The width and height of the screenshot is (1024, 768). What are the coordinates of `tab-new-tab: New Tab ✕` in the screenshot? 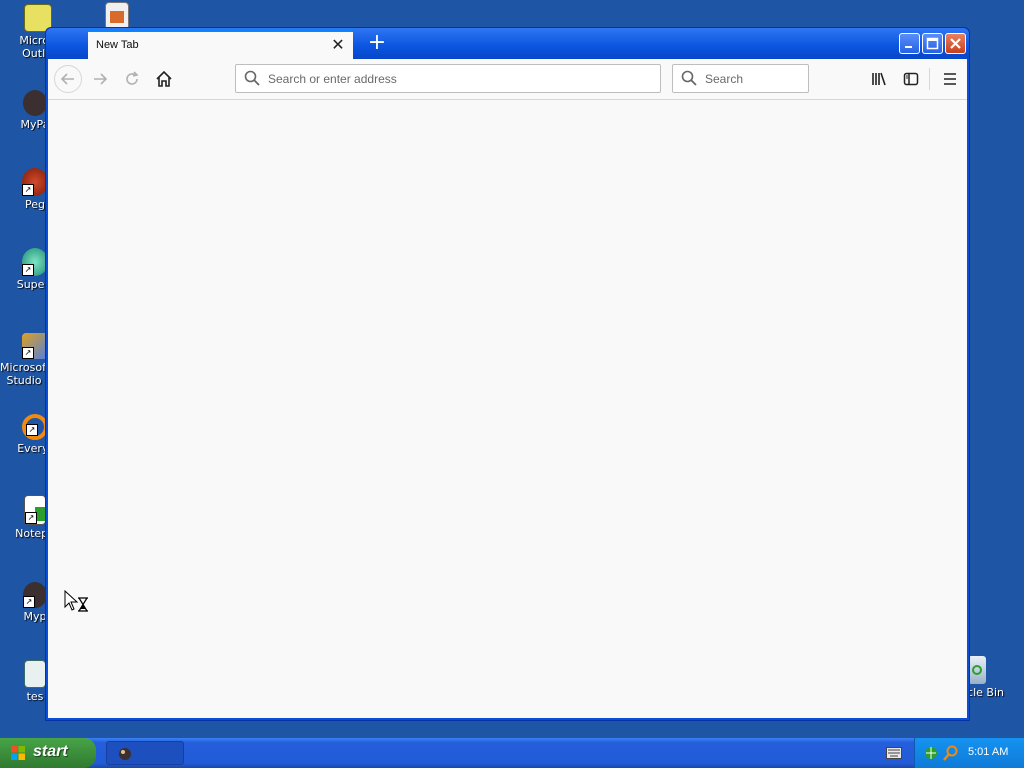 It's located at (220, 45).